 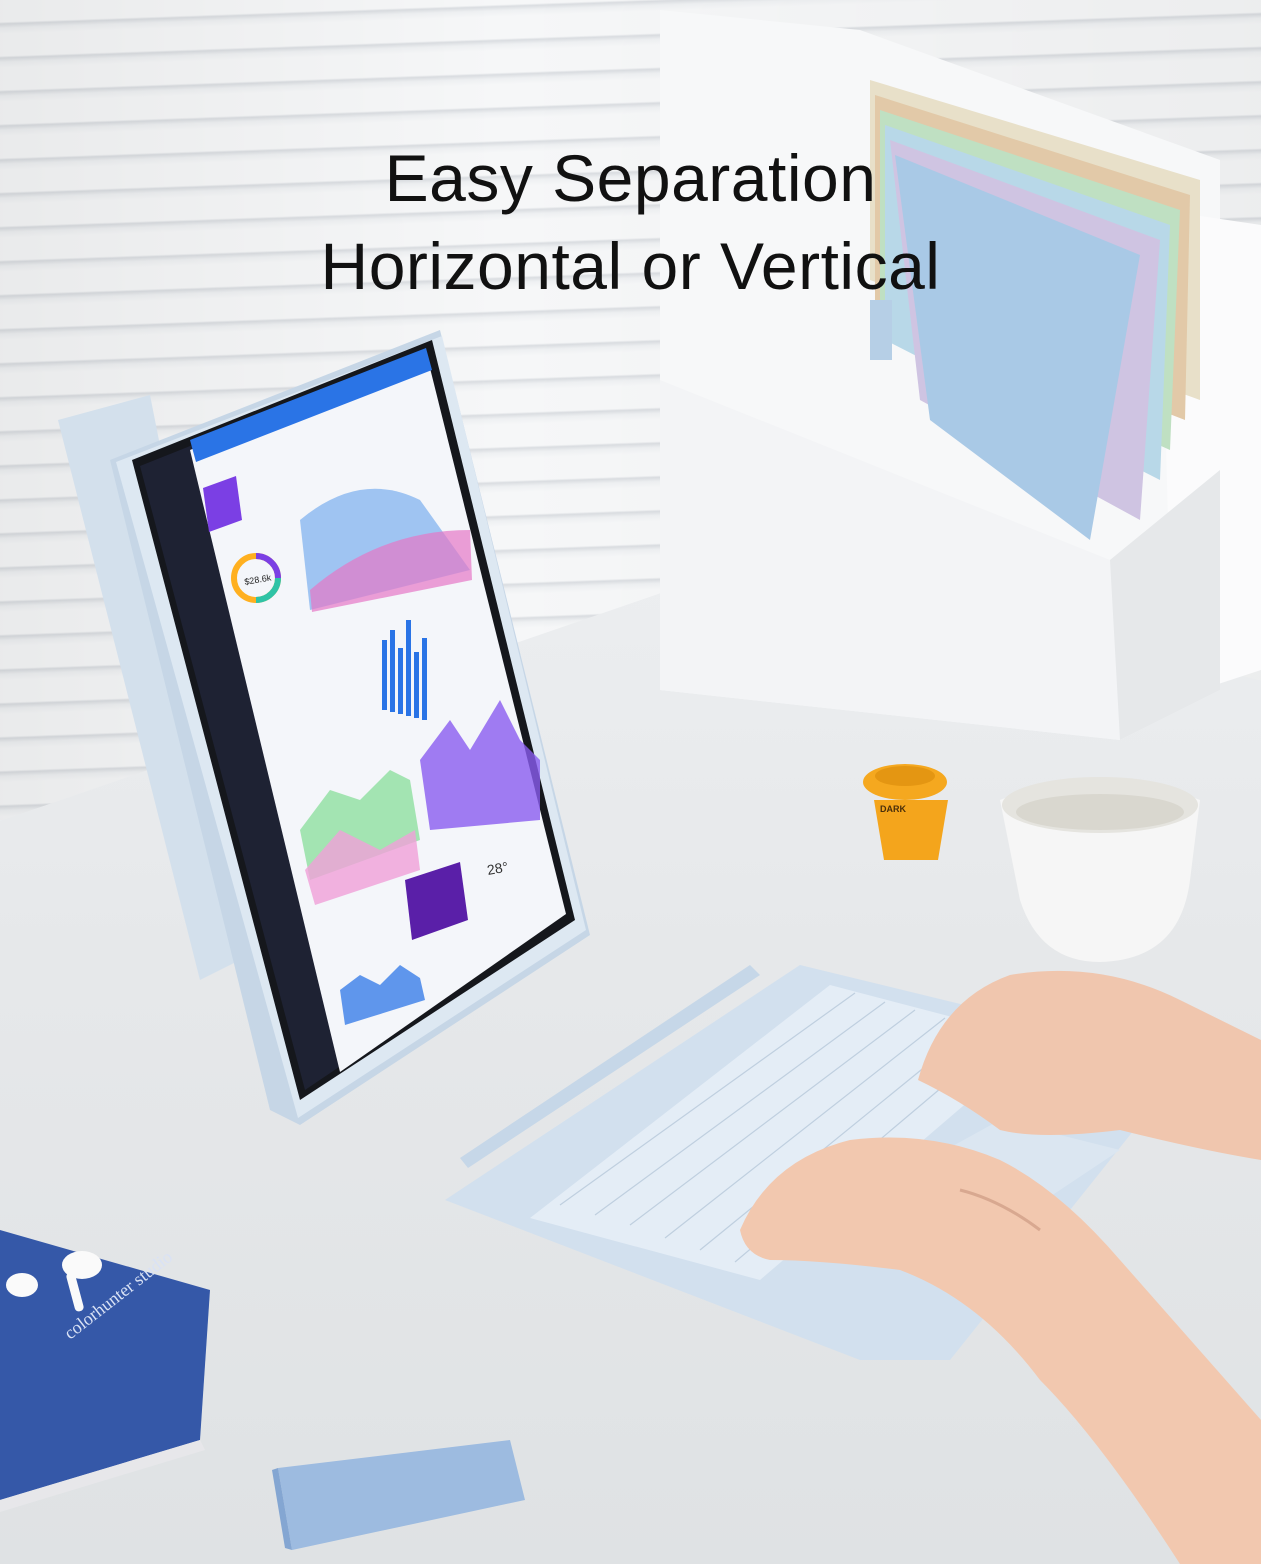 What do you see at coordinates (630, 222) in the screenshot?
I see `headline: Easy Separation Horizontal or Vertical` at bounding box center [630, 222].